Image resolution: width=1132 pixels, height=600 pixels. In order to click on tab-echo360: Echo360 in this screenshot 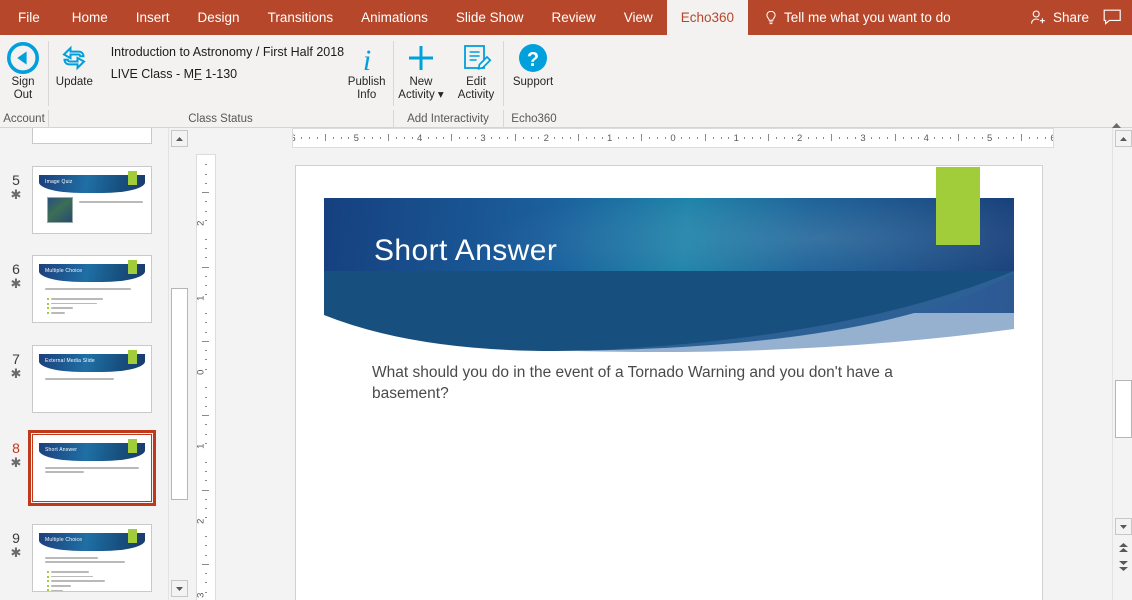, I will do `click(707, 17)`.